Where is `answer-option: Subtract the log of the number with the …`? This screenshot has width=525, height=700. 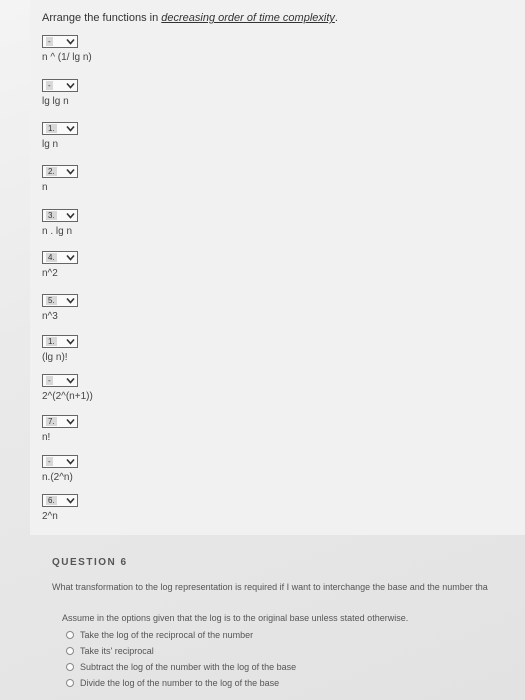 answer-option: Subtract the log of the number with the … is located at coordinates (181, 667).